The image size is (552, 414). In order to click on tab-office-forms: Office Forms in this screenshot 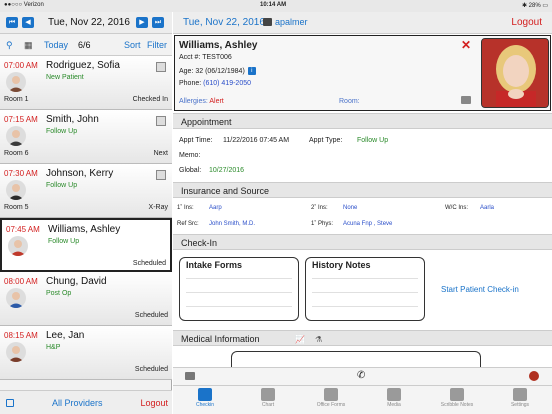, I will do `click(331, 398)`.